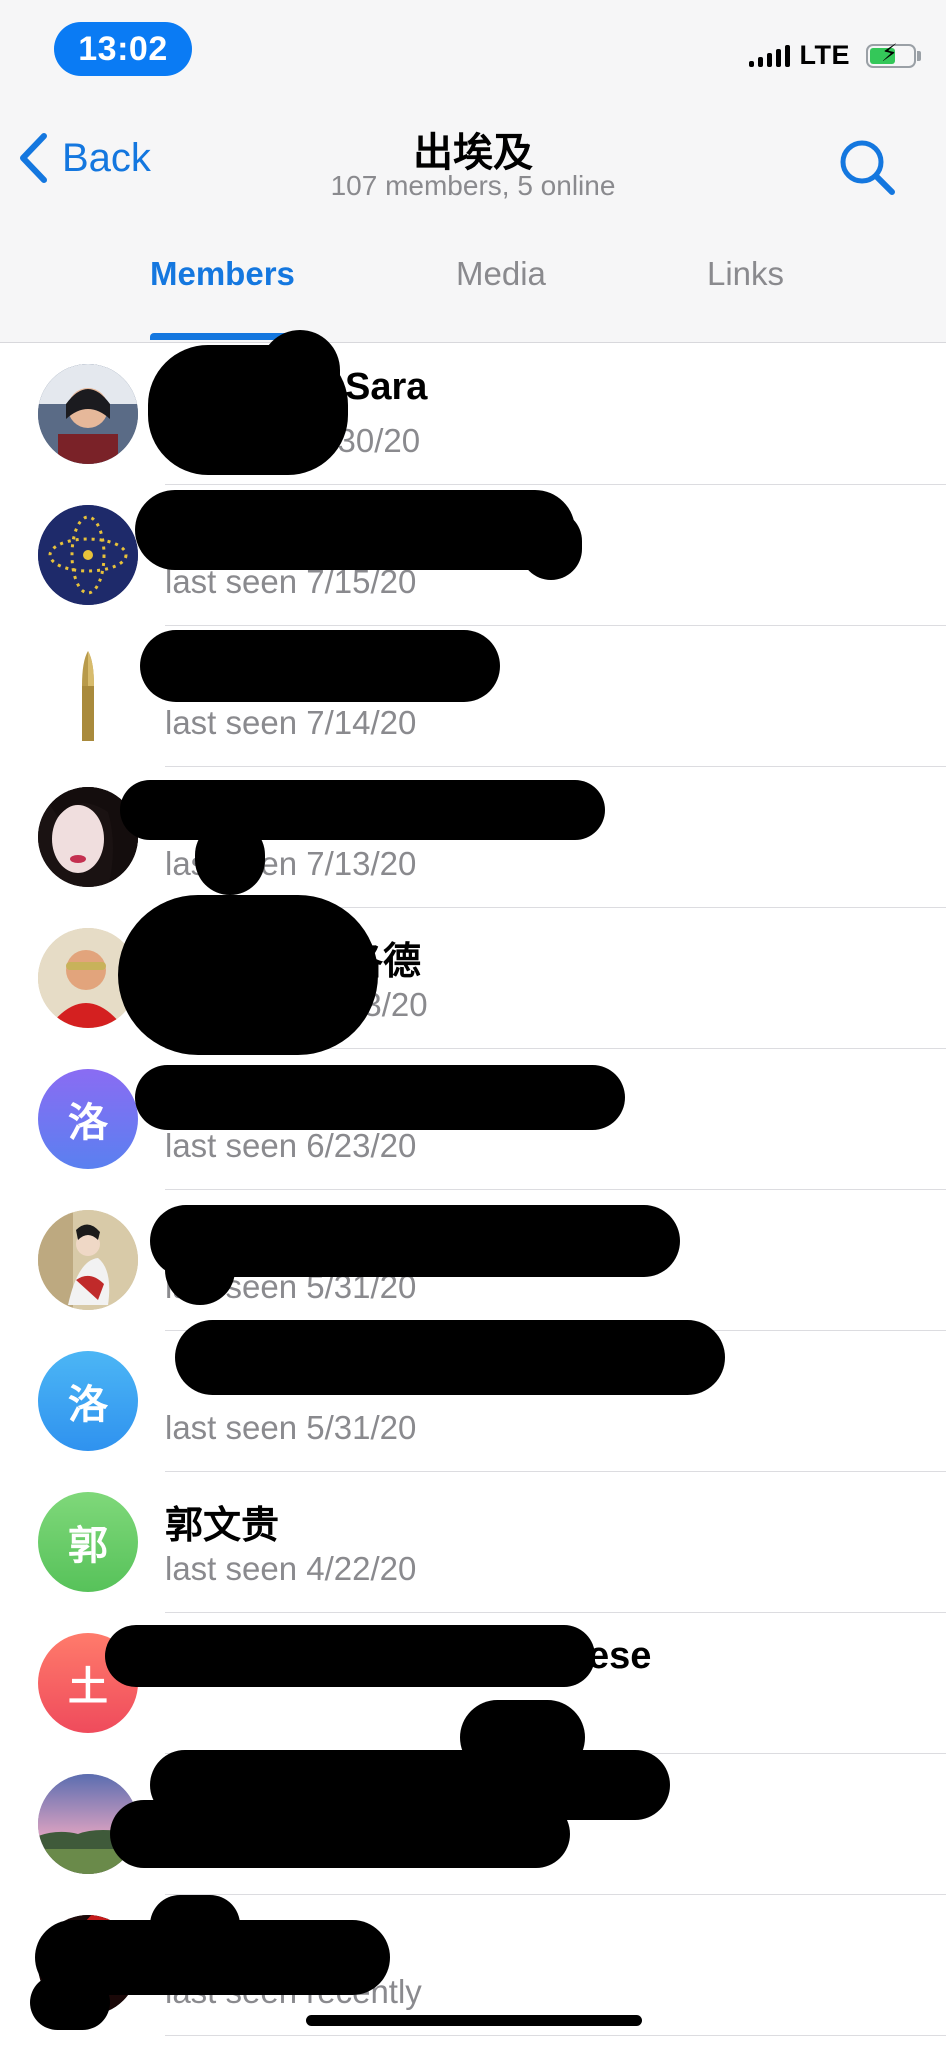  Describe the element at coordinates (867, 167) in the screenshot. I see `search-icon` at that location.